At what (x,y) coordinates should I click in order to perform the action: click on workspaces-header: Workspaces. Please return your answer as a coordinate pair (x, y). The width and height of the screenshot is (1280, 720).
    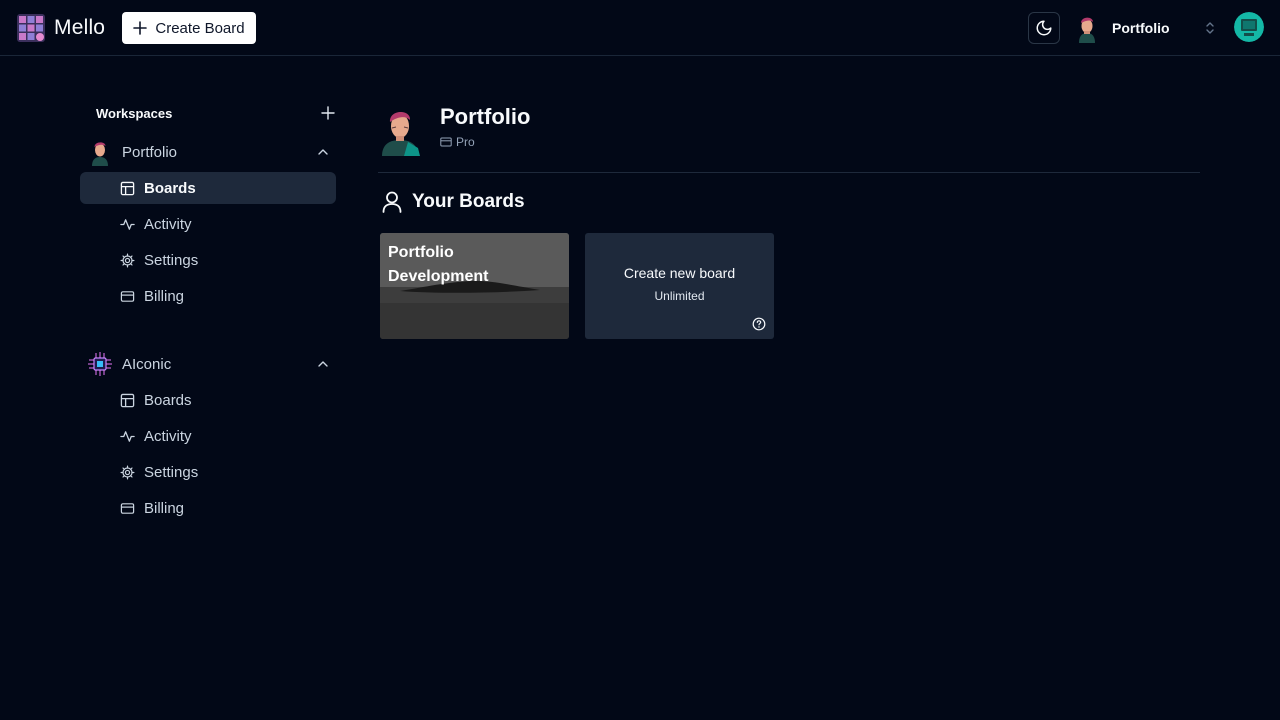
    Looking at the image, I should click on (216, 113).